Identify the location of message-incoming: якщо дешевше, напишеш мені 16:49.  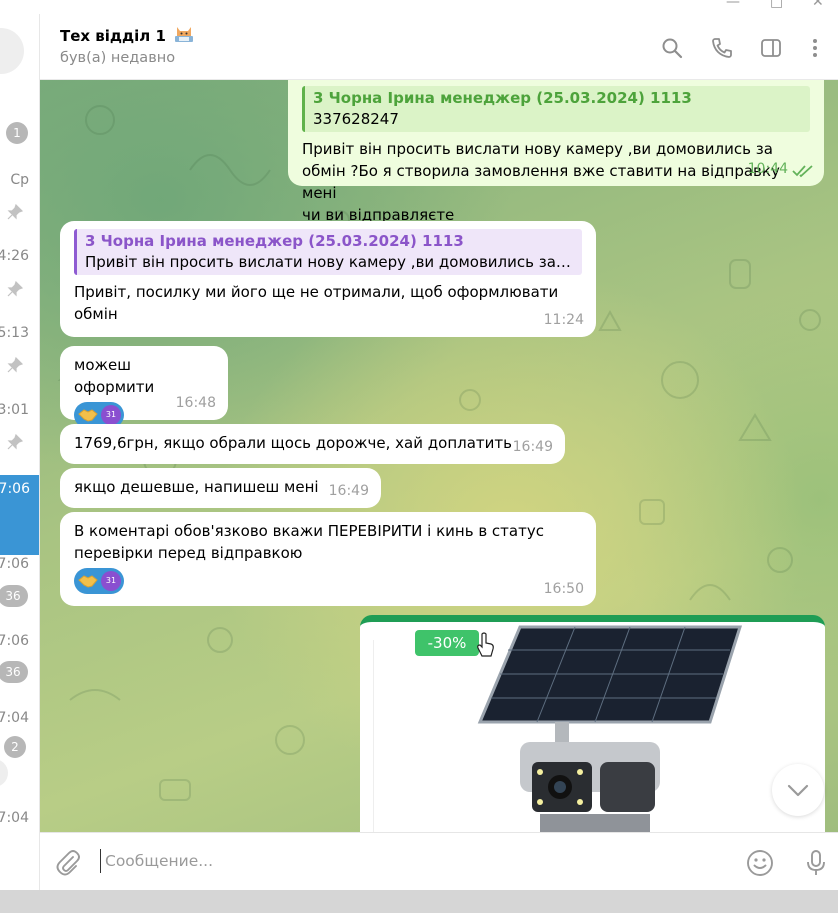
(220, 488).